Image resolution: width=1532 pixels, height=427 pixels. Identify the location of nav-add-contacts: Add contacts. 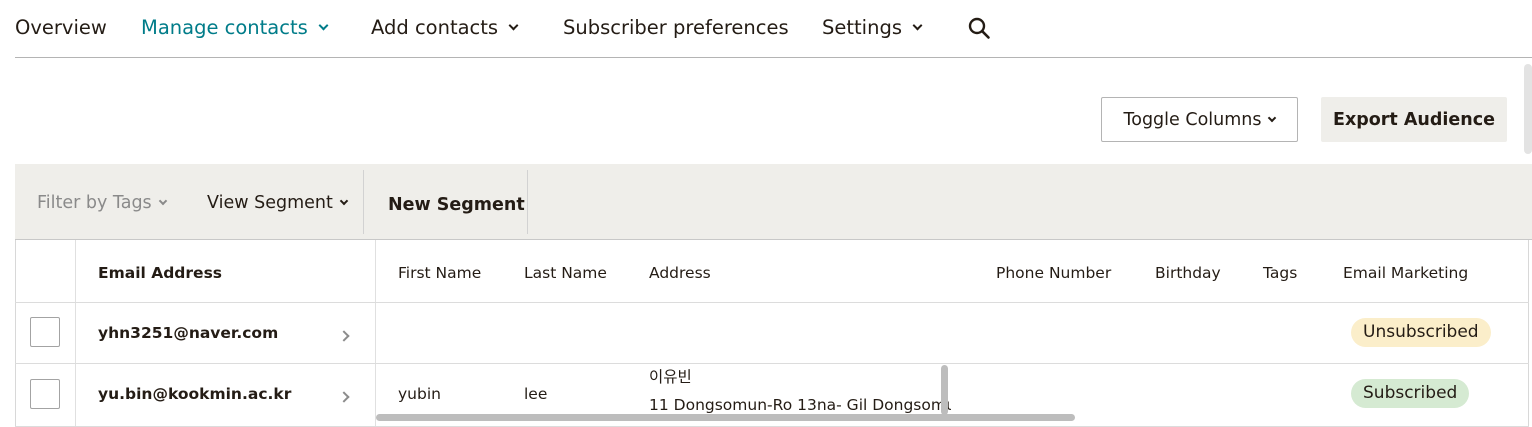
(445, 28).